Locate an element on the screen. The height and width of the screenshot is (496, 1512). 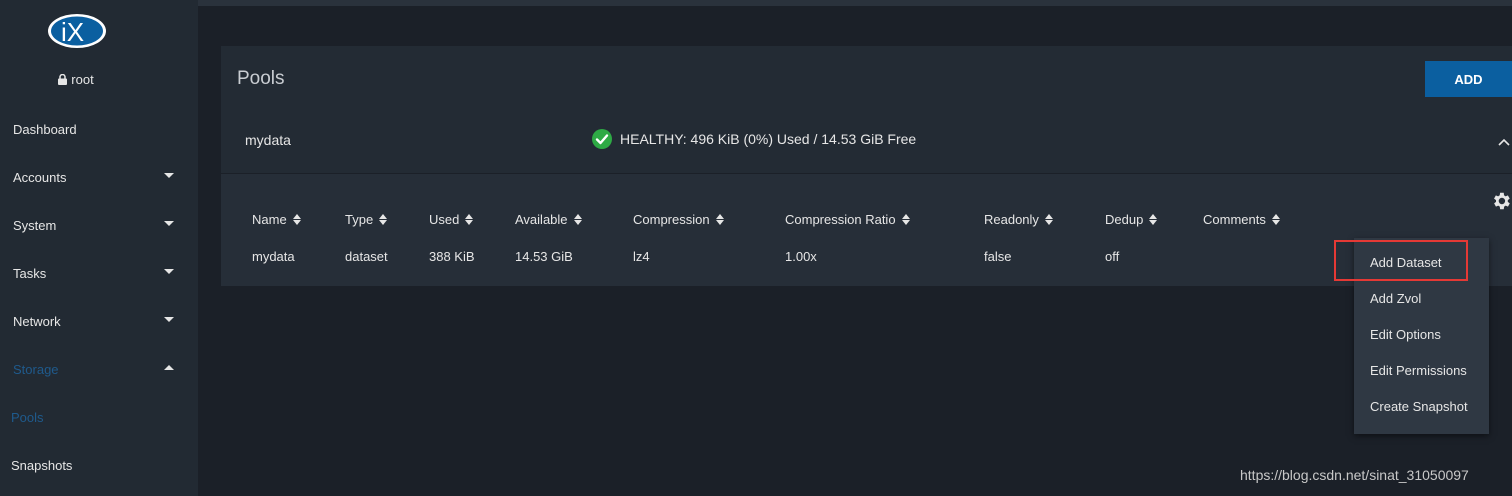
sidebar-item-storage: Storage is located at coordinates (99, 369).